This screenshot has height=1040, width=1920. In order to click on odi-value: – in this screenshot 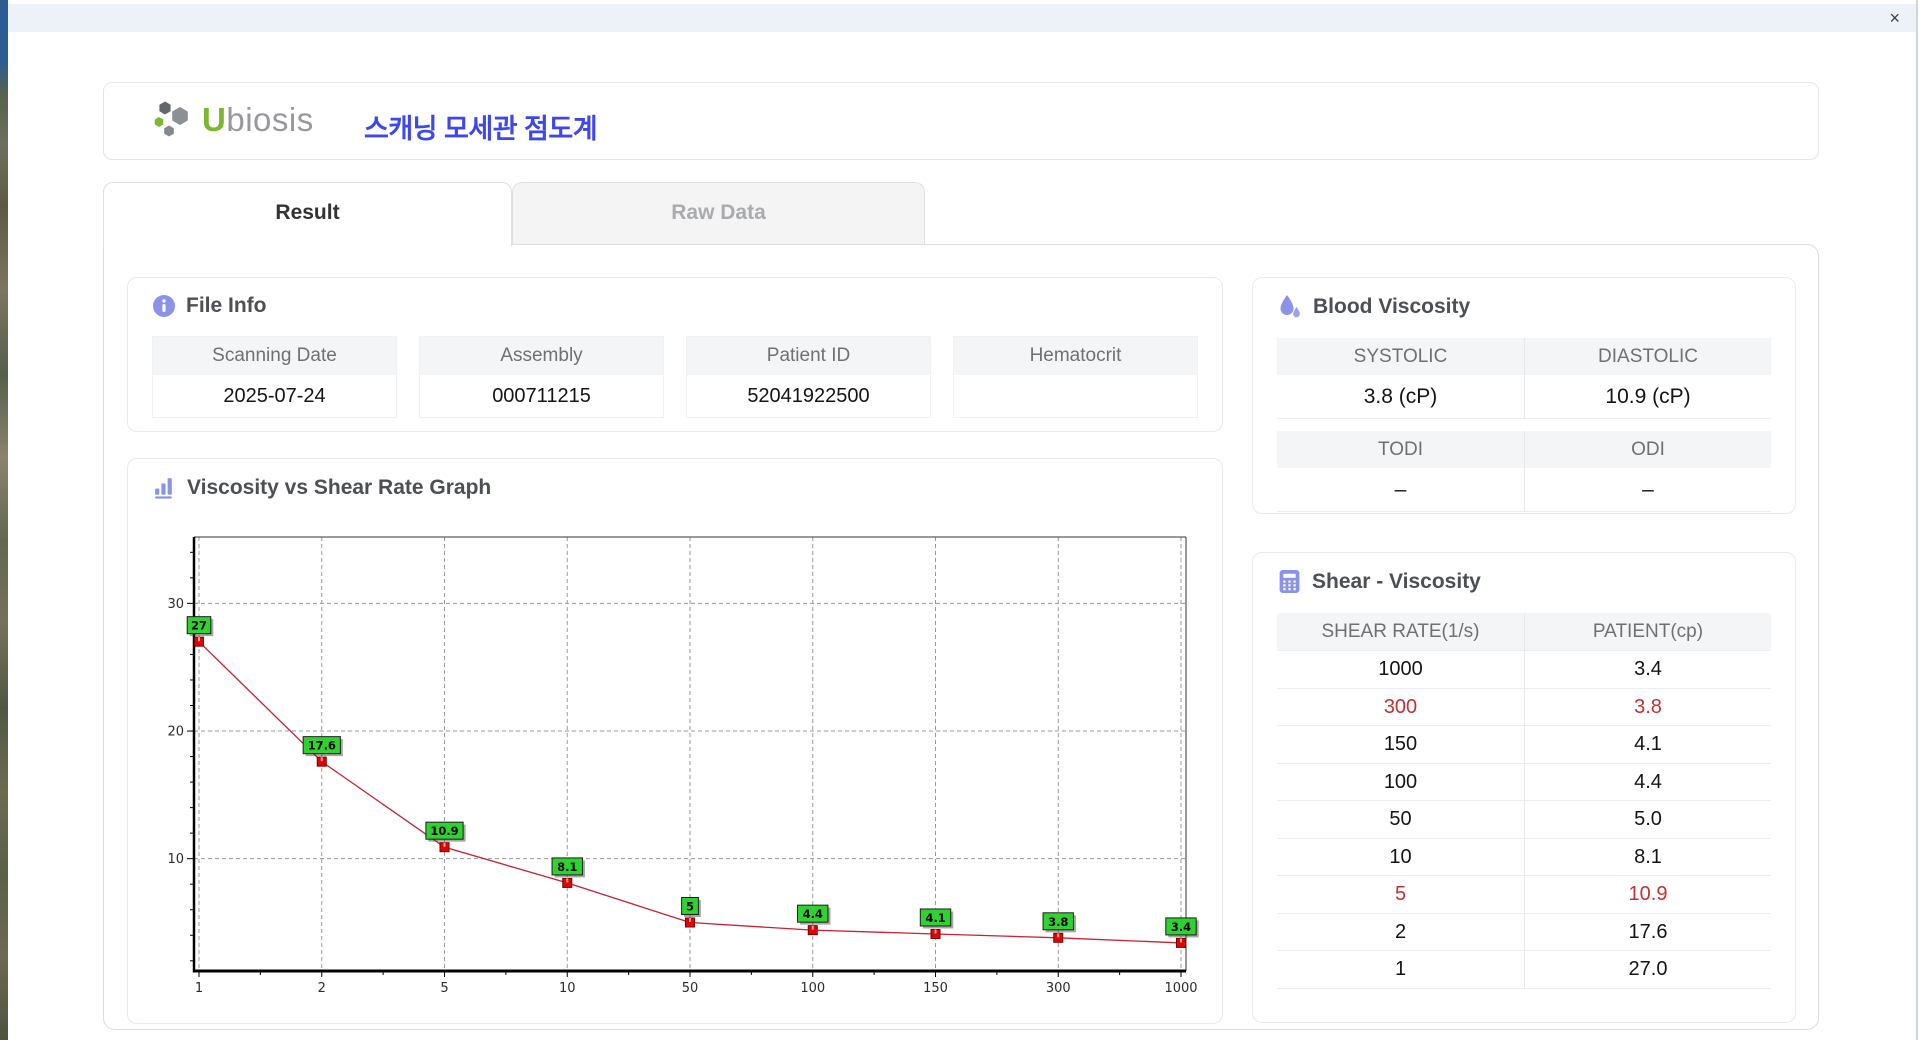, I will do `click(1647, 490)`.